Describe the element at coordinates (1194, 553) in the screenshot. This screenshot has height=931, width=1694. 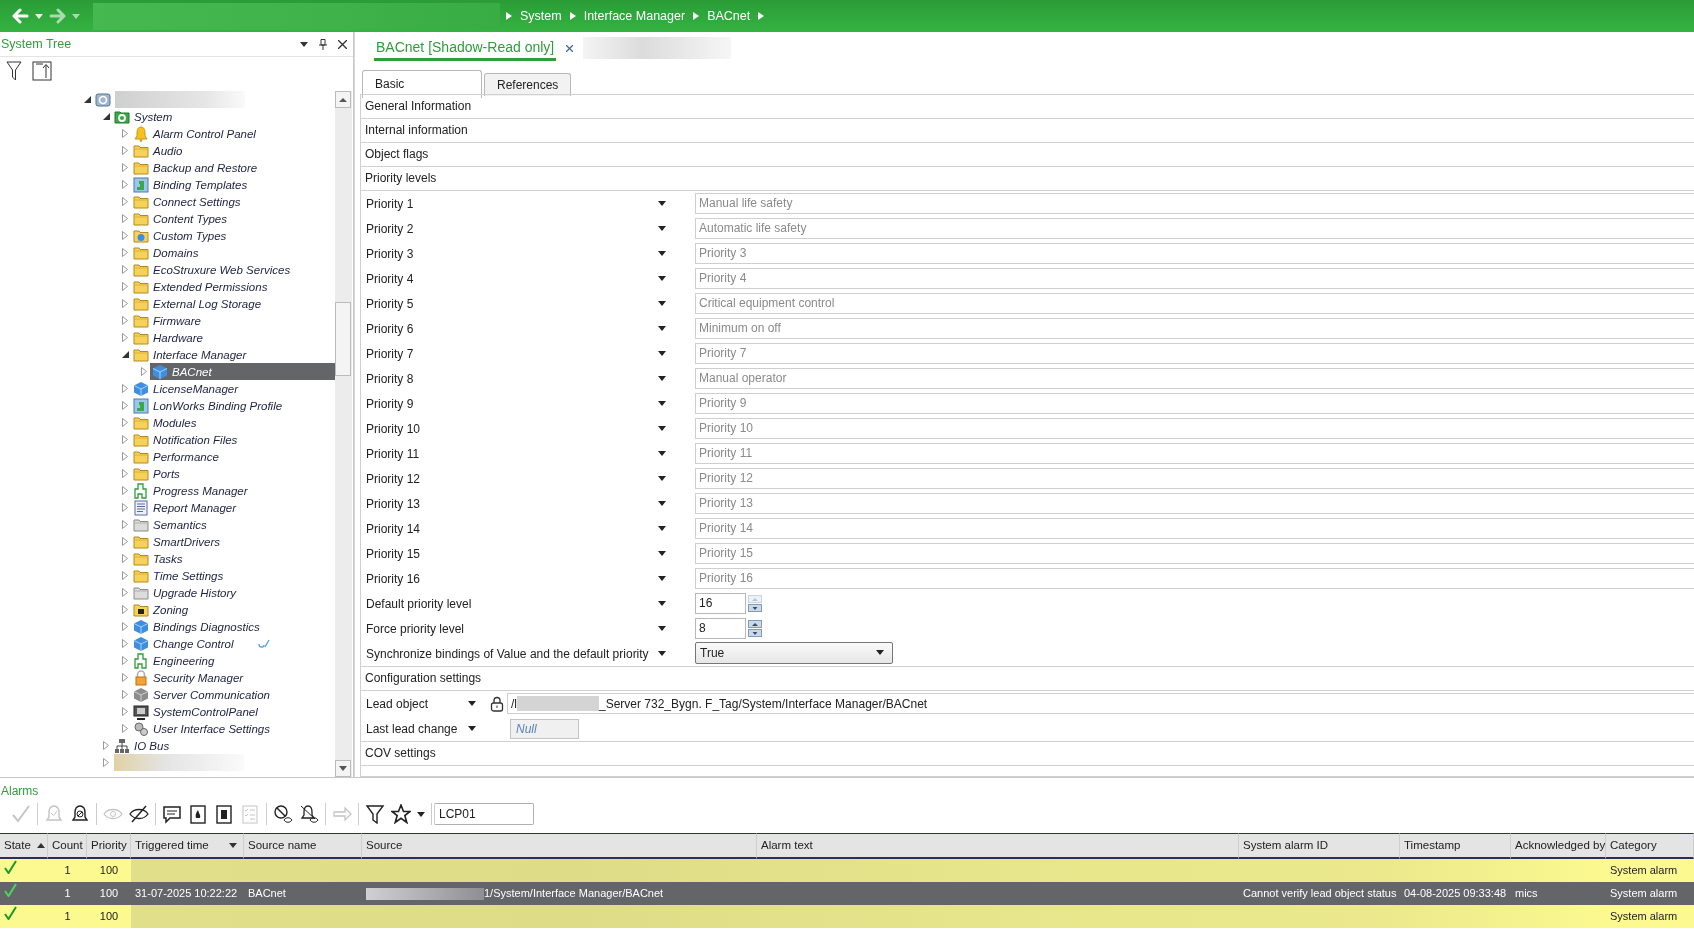
I see `text-field: Priority 15` at that location.